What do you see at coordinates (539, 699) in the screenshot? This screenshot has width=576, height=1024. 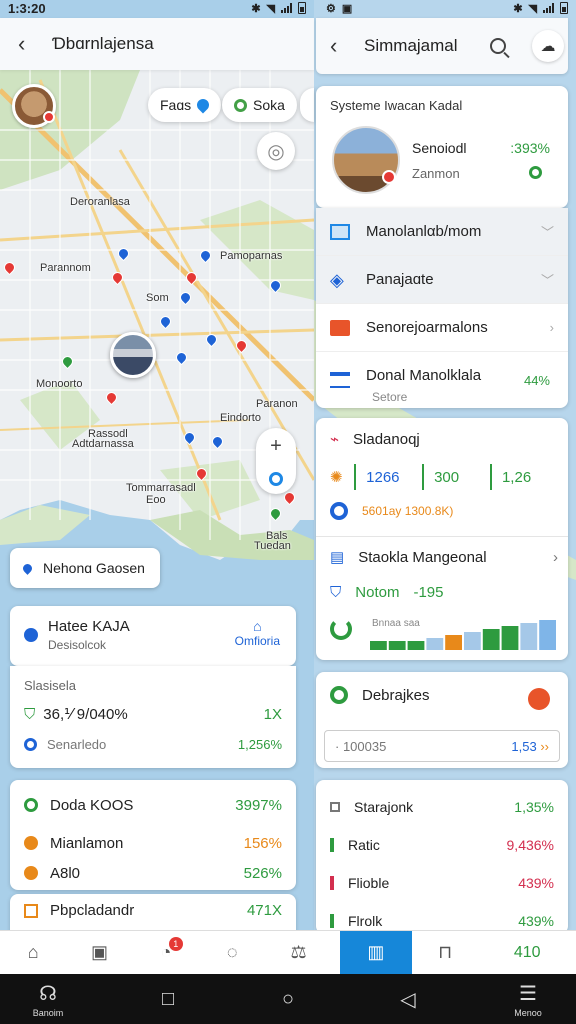 I see `alert-icon` at bounding box center [539, 699].